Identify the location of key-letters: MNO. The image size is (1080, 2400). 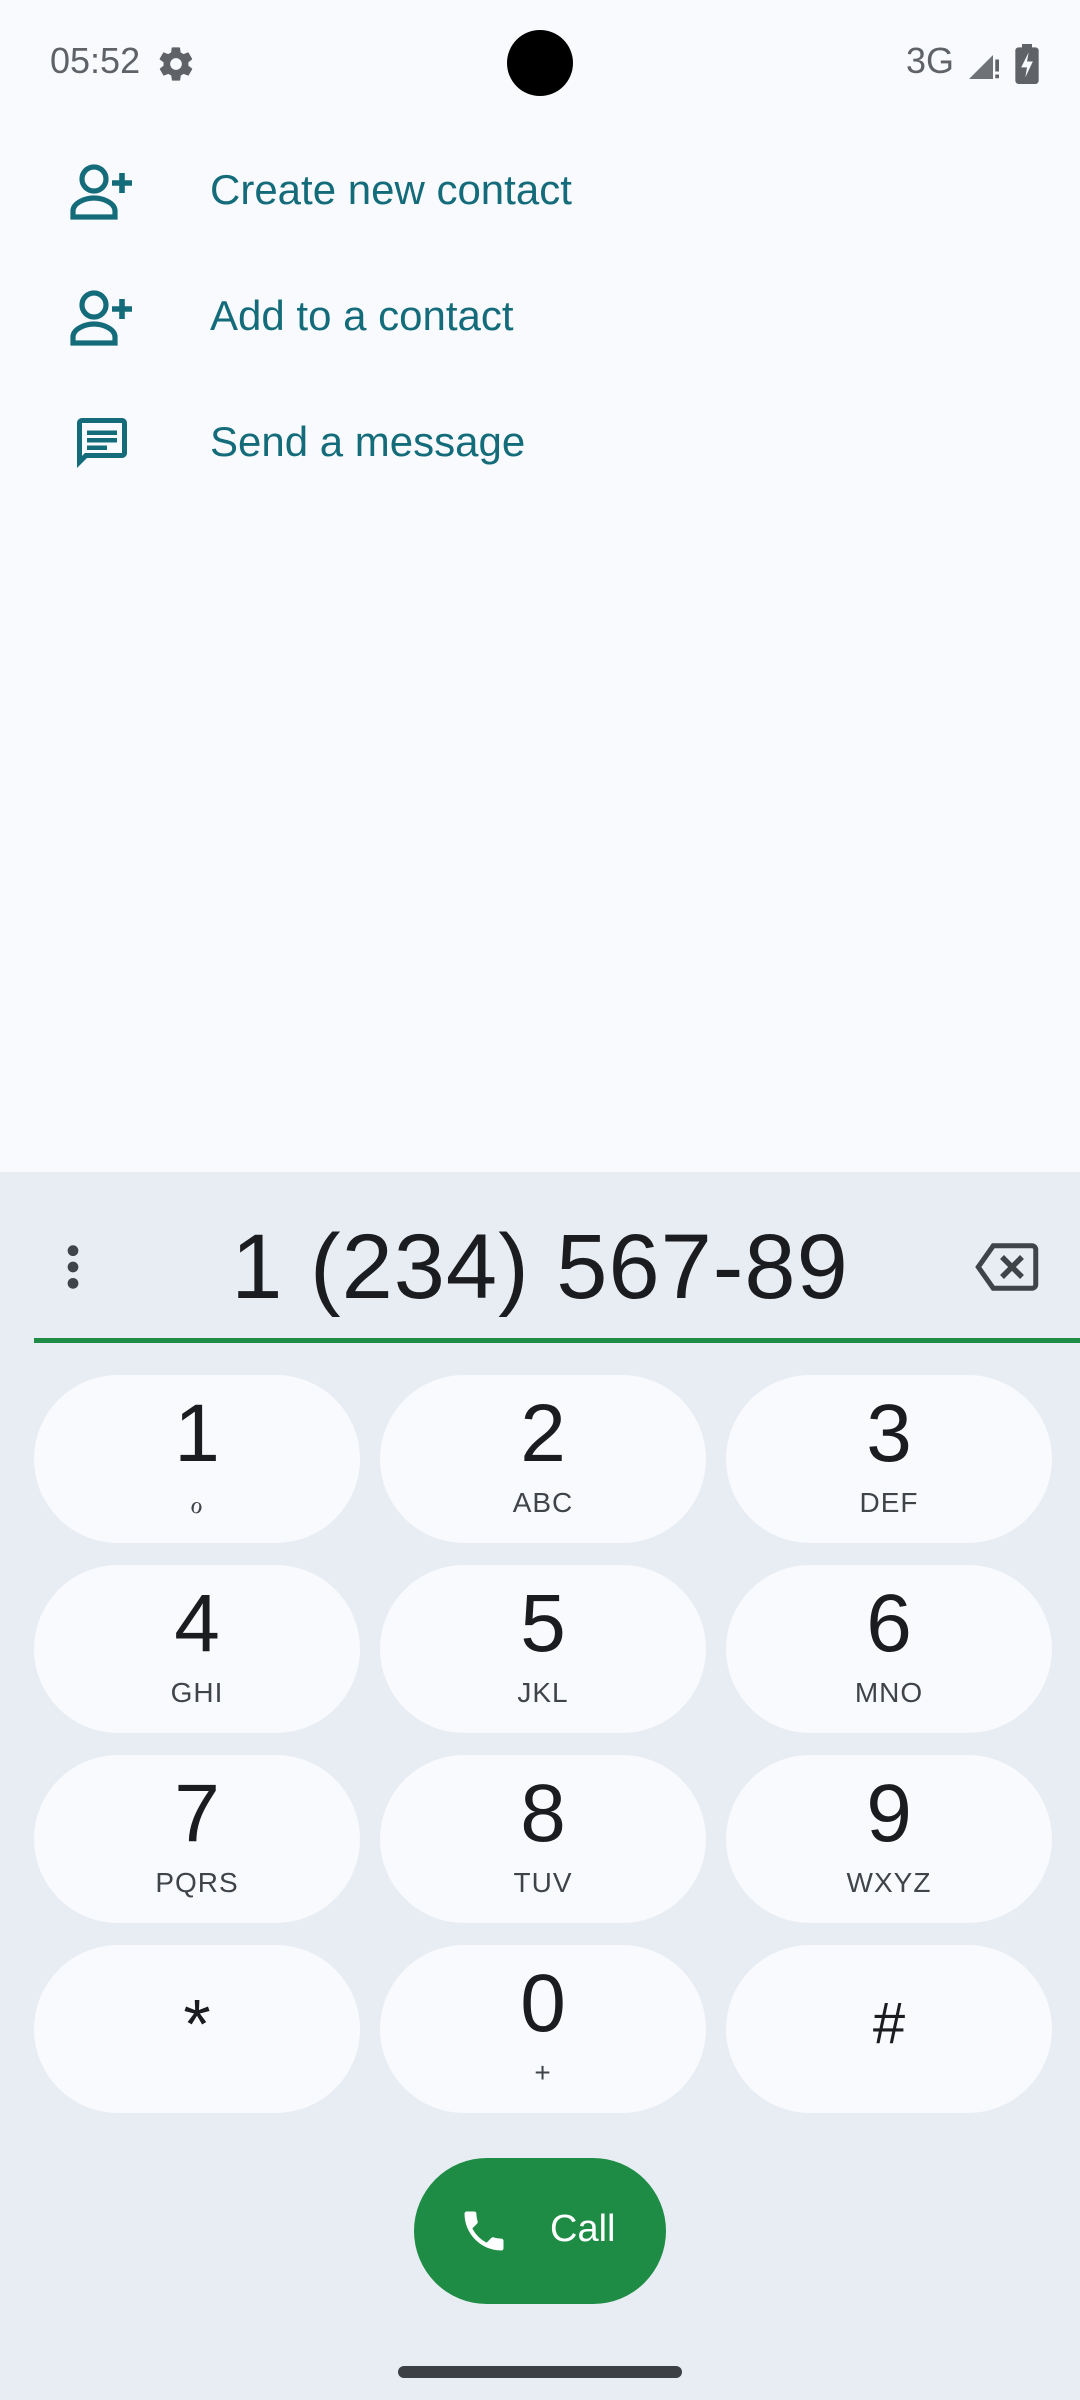
(889, 1692).